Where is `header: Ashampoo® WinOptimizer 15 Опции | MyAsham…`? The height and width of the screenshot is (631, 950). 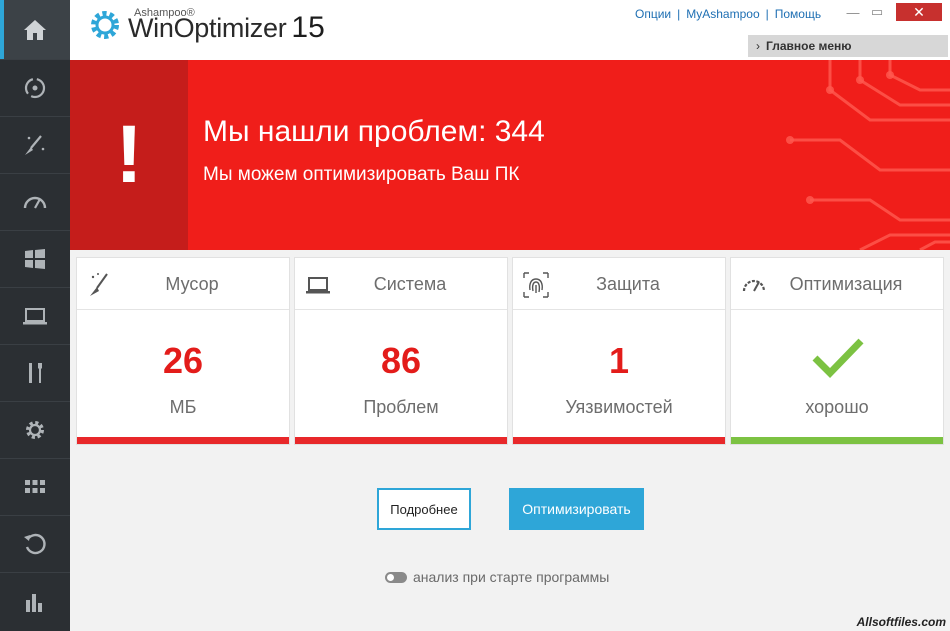
header: Ashampoo® WinOptimizer 15 Опции | MyAsham… is located at coordinates (510, 30).